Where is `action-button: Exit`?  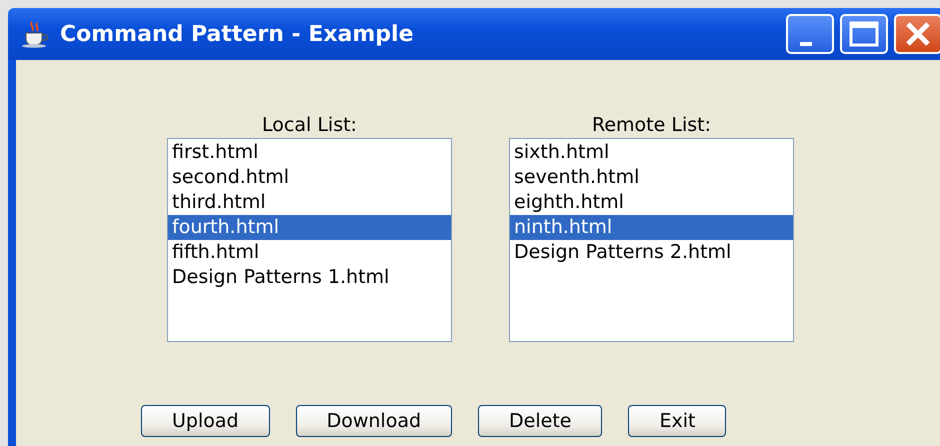 action-button: Exit is located at coordinates (677, 421).